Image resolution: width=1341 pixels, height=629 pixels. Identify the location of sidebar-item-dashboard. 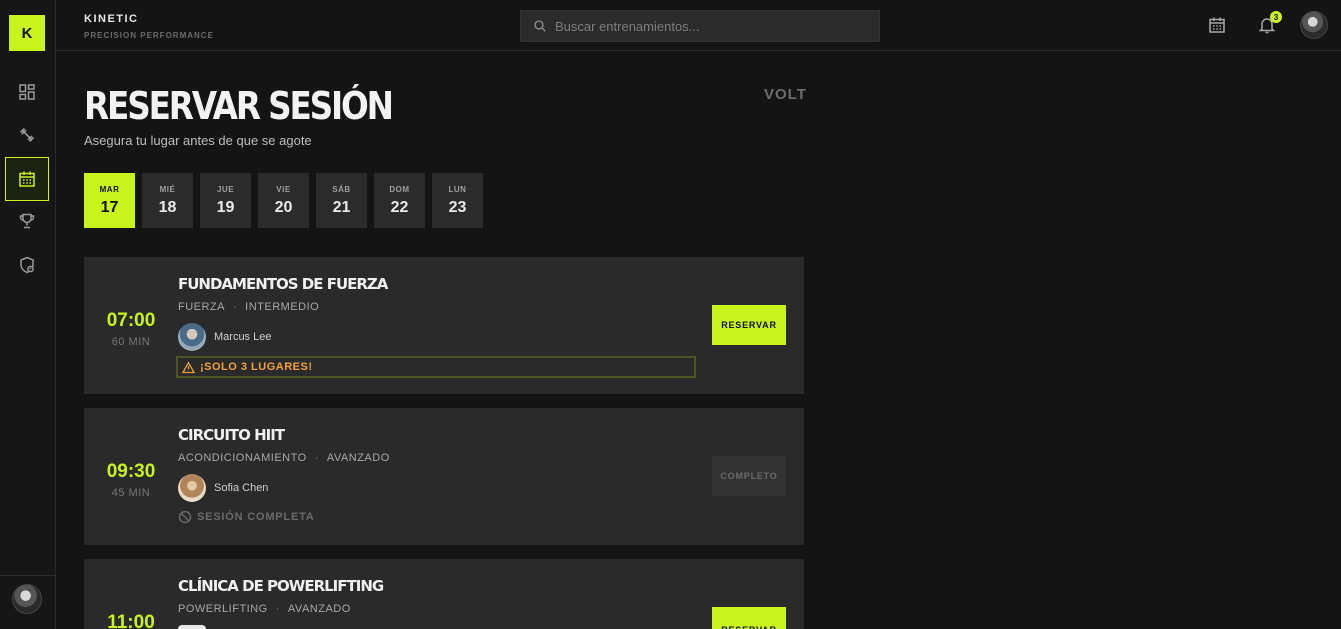
(27, 92).